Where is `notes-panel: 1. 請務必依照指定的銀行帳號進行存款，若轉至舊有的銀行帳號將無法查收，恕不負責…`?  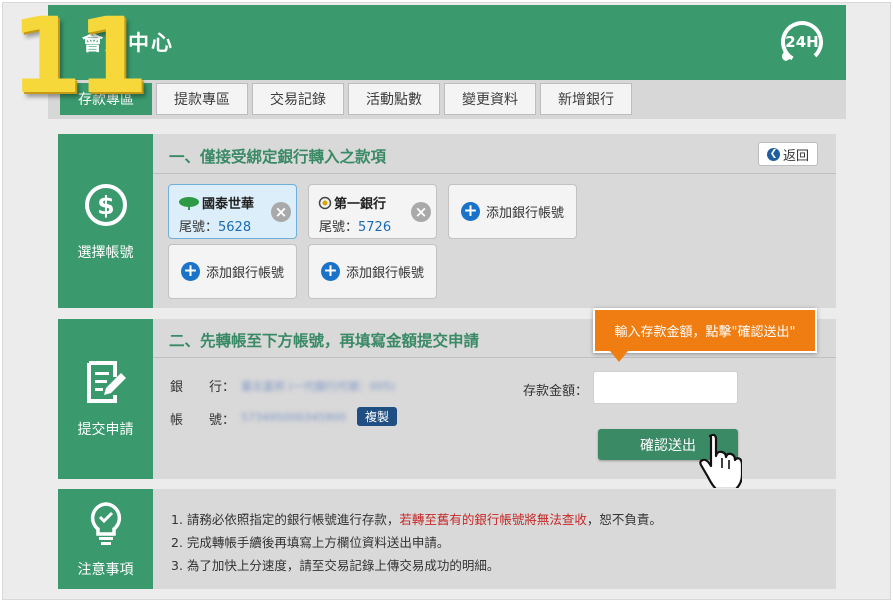 notes-panel: 1. 請務必依照指定的銀行帳號進行存款，若轉至舊有的銀行帳號將無法查收，恕不負責… is located at coordinates (494, 539).